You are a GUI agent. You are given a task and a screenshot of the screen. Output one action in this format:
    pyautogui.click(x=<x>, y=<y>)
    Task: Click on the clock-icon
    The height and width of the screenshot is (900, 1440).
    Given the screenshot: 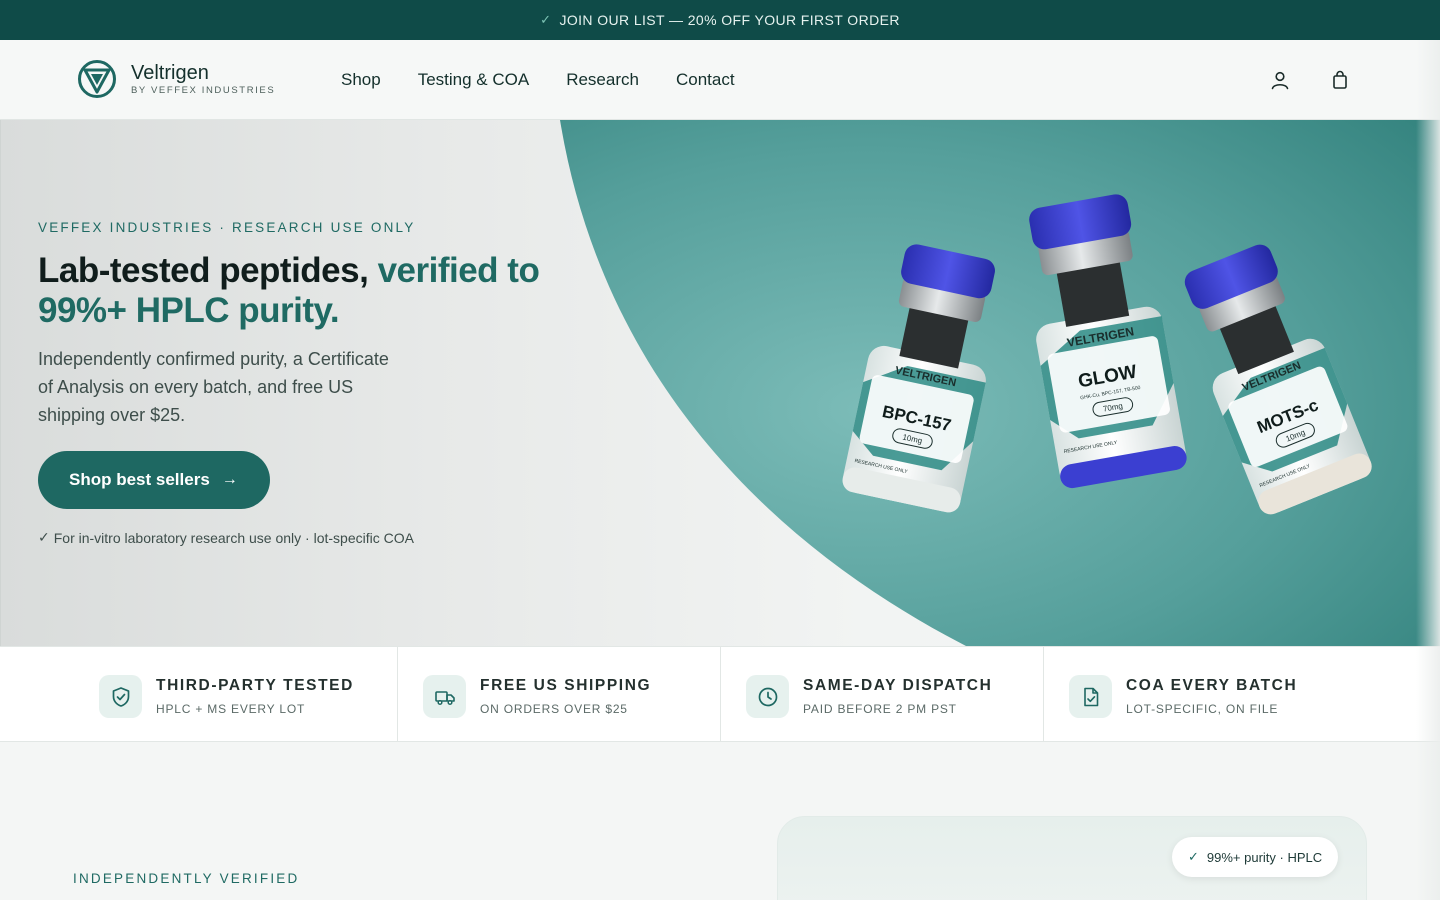 What is the action you would take?
    pyautogui.click(x=767, y=696)
    